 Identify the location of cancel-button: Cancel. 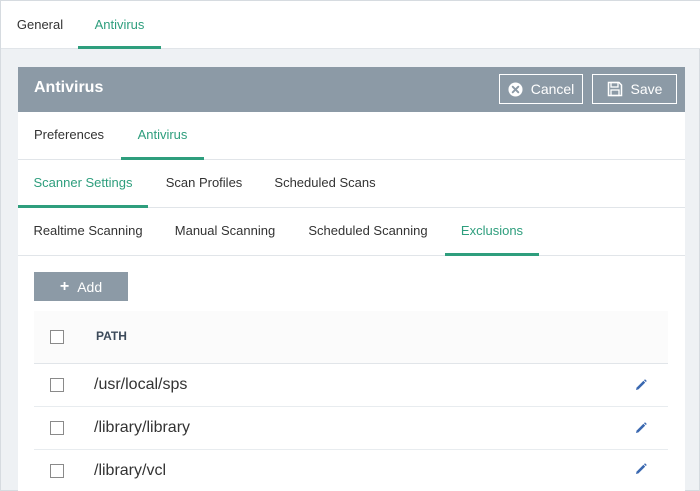
(541, 89).